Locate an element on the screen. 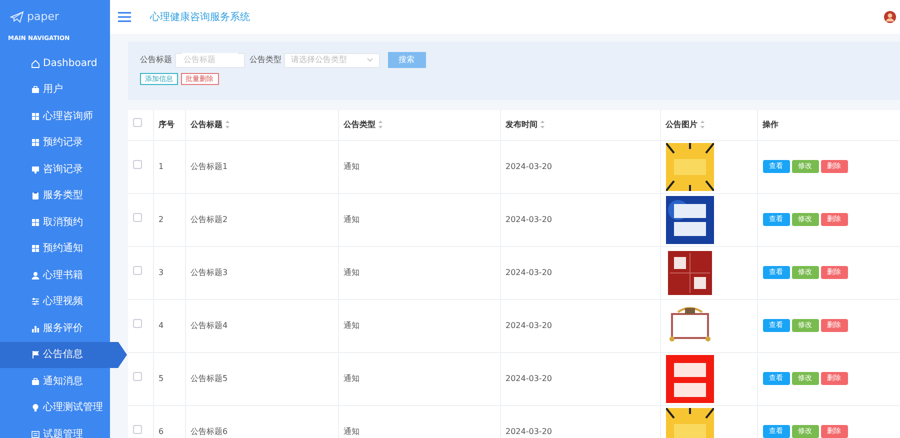  bar-chart-icon is located at coordinates (35, 328).